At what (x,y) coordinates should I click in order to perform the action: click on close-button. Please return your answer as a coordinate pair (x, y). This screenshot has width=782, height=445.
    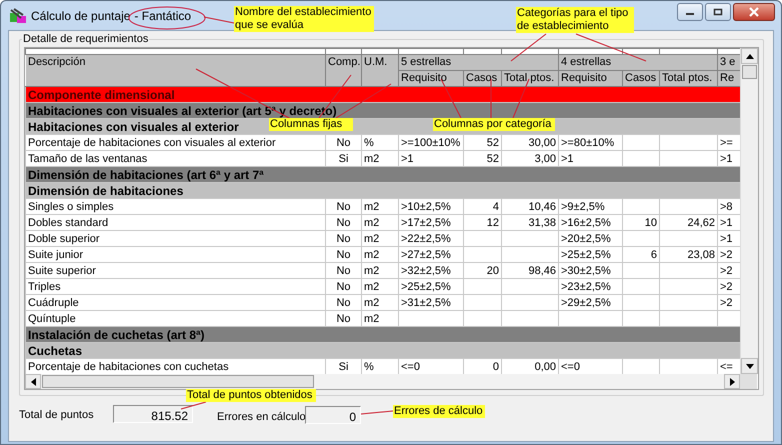
    Looking at the image, I should click on (754, 12).